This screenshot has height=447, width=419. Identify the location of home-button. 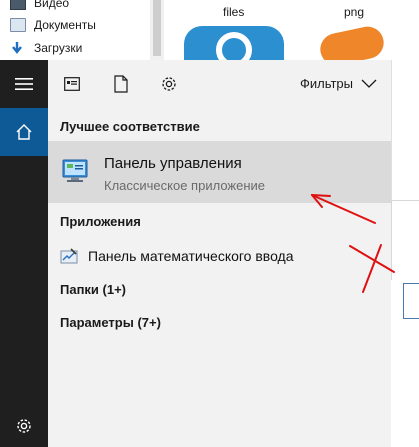
(24, 132).